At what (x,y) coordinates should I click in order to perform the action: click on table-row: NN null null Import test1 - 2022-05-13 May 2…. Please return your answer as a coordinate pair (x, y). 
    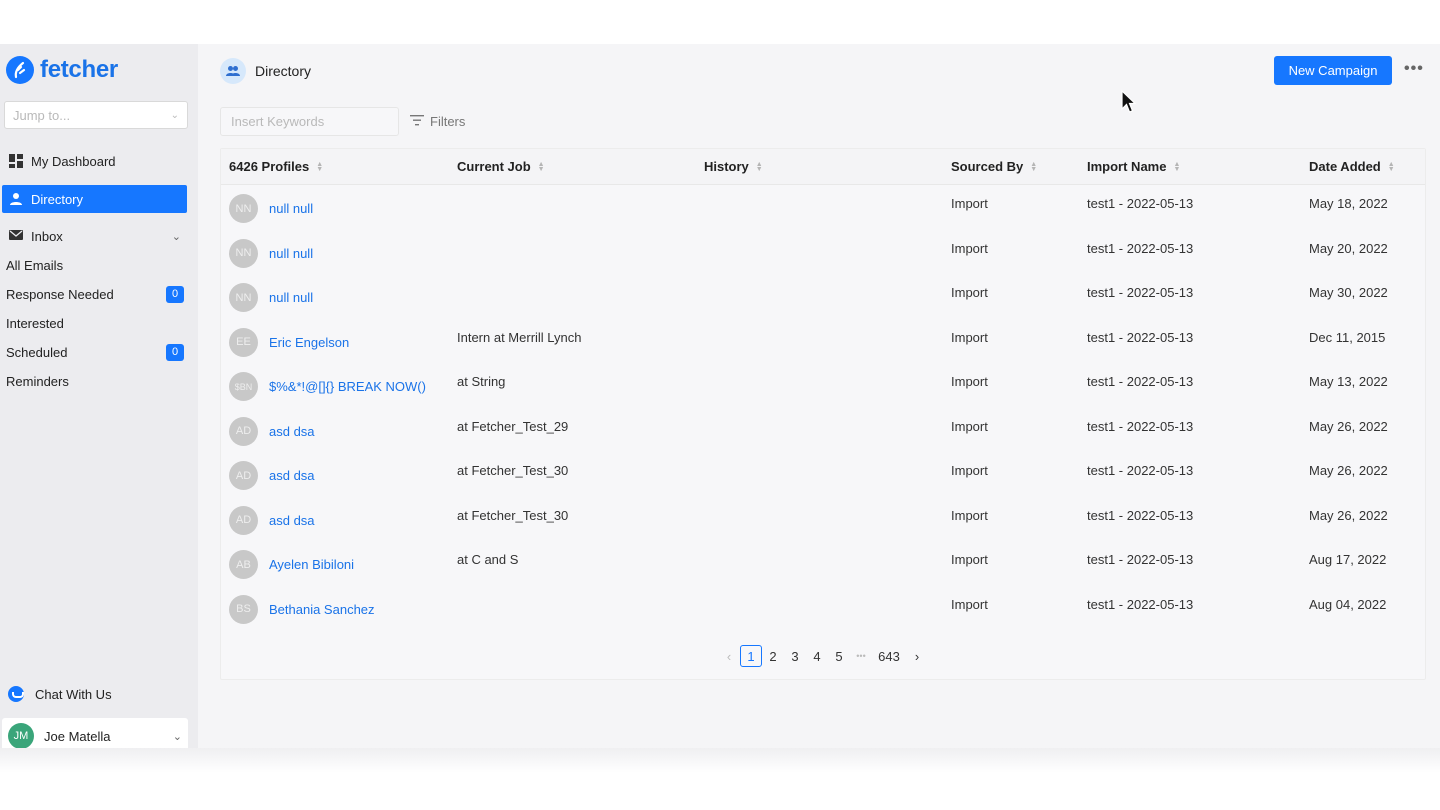
    Looking at the image, I should click on (823, 253).